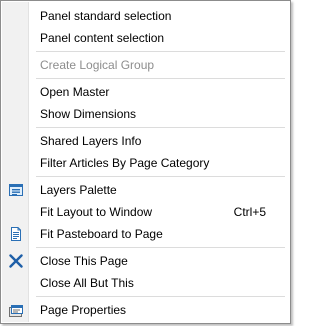 The width and height of the screenshot is (320, 326). I want to click on menu-item-label: Close This Page, so click(84, 261).